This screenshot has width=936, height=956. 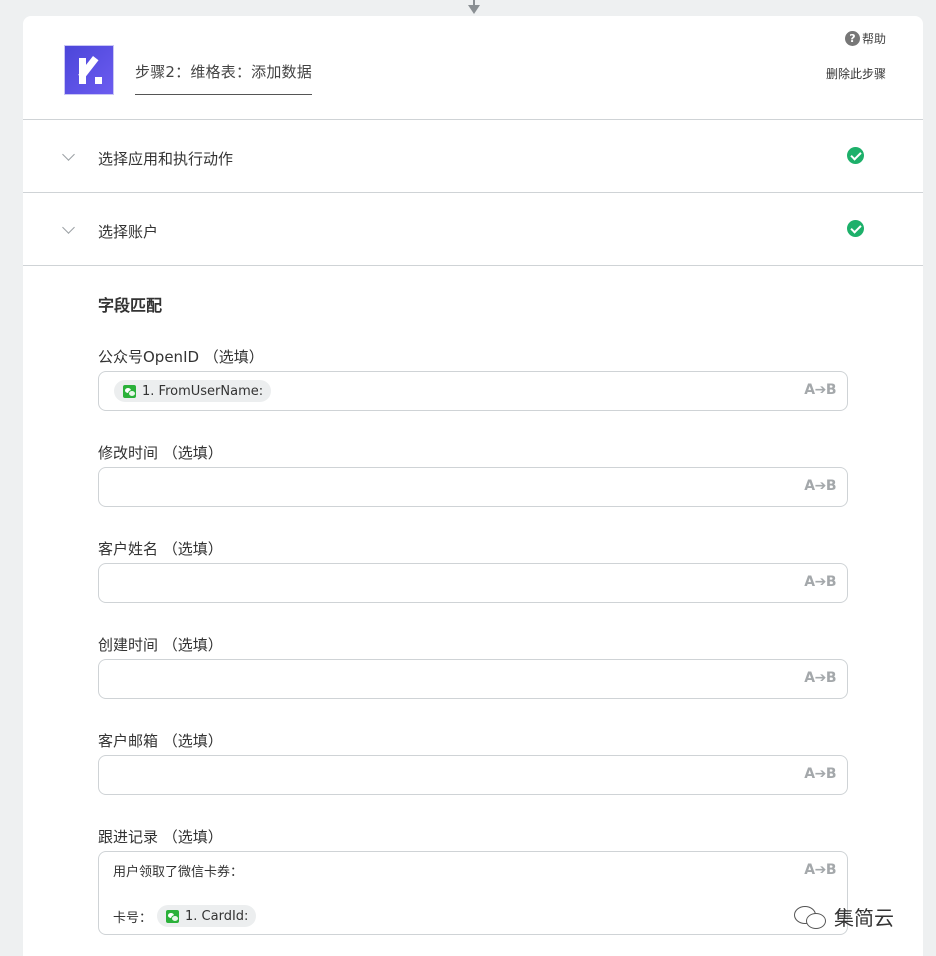 I want to click on help-link: ? 帮助, so click(x=865, y=38).